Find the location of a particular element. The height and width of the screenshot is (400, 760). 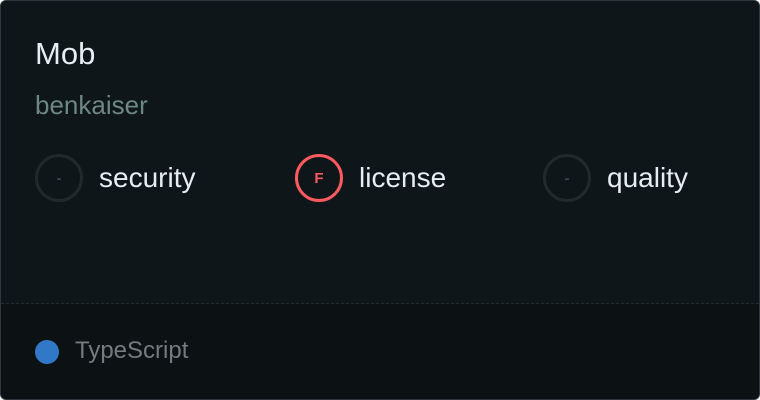

quality-metric: - quality is located at coordinates (615, 178).